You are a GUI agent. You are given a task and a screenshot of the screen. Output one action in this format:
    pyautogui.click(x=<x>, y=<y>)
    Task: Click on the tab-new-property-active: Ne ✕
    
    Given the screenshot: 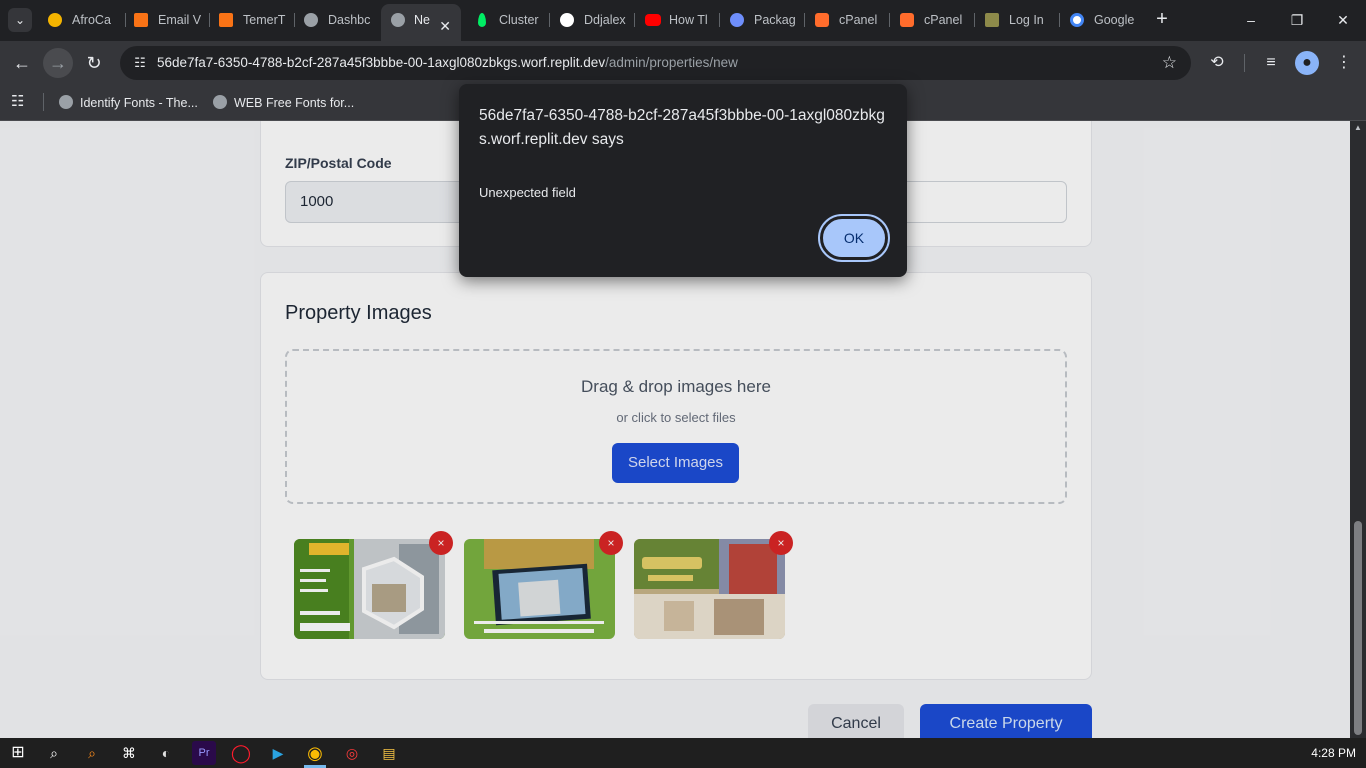 What is the action you would take?
    pyautogui.click(x=421, y=22)
    